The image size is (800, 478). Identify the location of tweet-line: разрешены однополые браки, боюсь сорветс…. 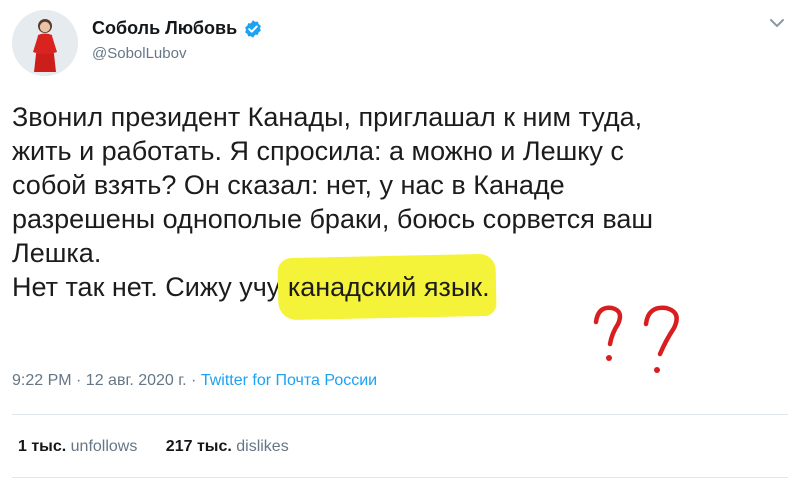
(333, 219).